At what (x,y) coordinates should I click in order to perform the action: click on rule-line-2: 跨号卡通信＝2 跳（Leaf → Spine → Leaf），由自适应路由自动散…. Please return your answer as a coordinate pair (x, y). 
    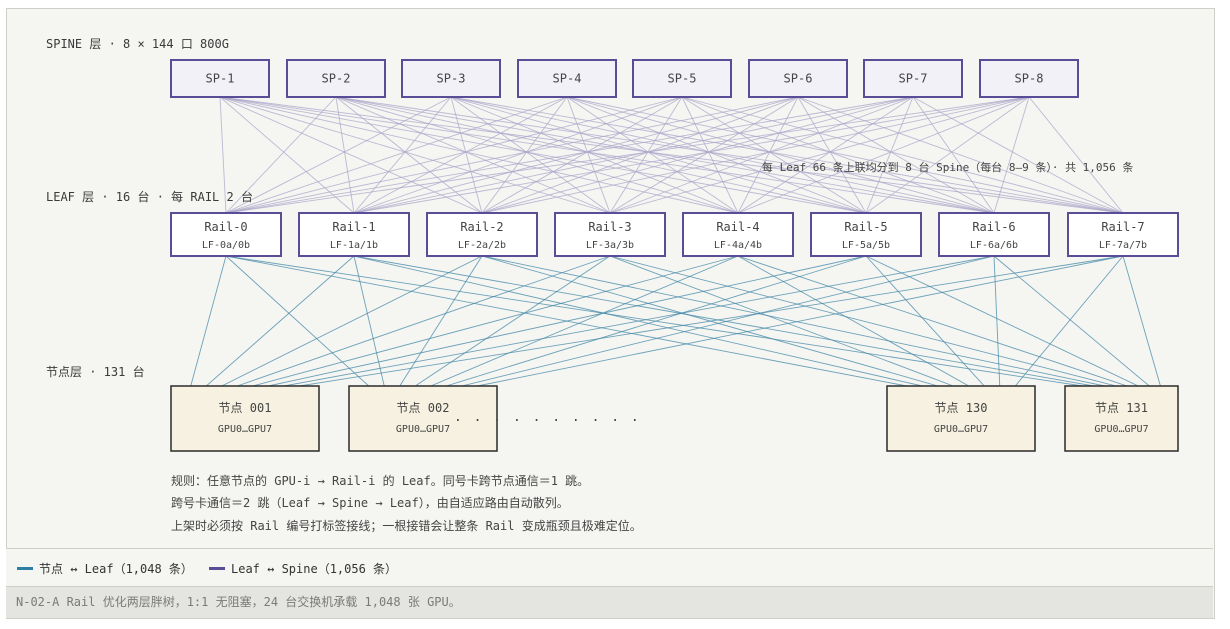
    Looking at the image, I should click on (370, 502).